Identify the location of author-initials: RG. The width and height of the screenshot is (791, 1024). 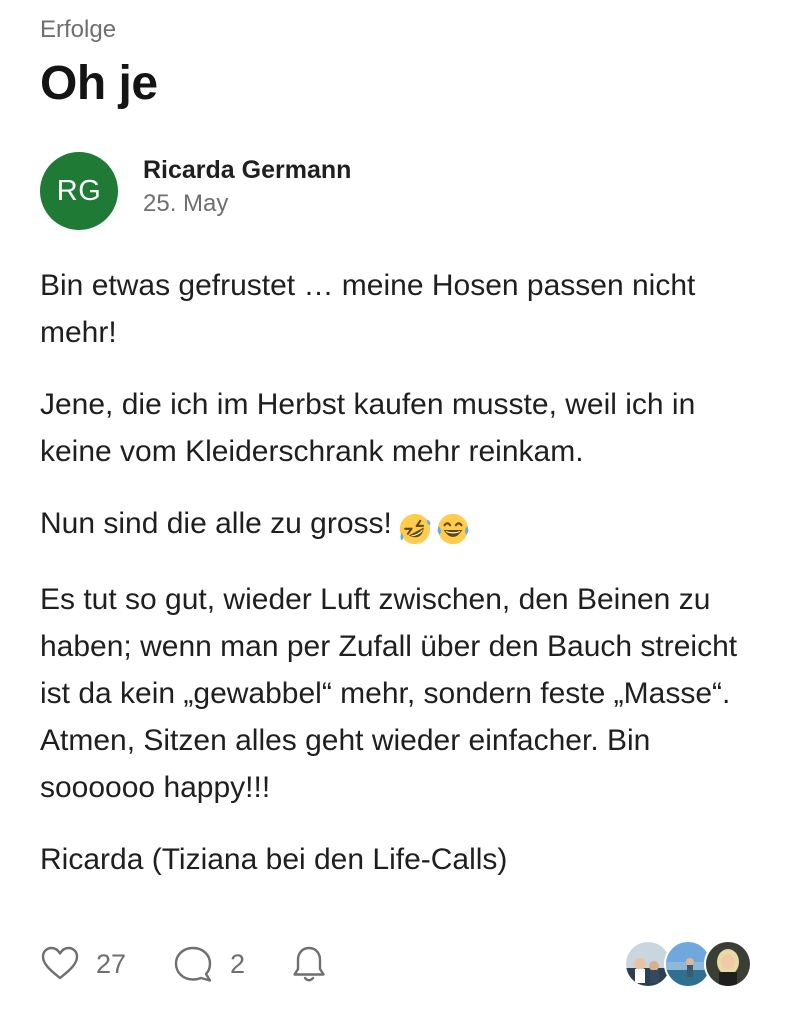
(79, 190).